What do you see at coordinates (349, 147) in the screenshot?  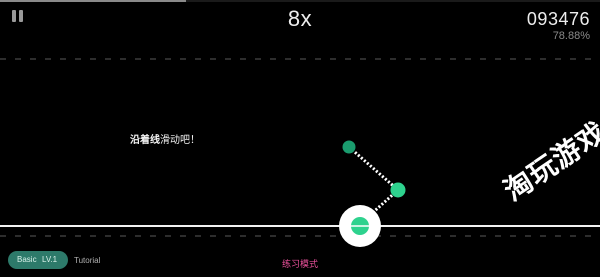 I see `drag-note-head` at bounding box center [349, 147].